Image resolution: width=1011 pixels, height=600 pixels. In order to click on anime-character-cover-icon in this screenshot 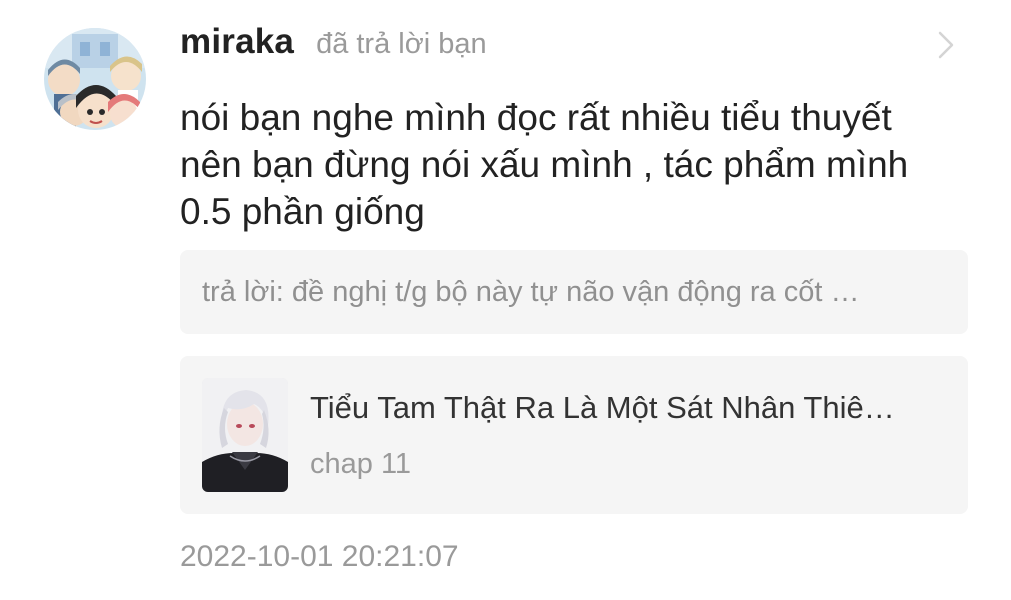, I will do `click(245, 435)`.